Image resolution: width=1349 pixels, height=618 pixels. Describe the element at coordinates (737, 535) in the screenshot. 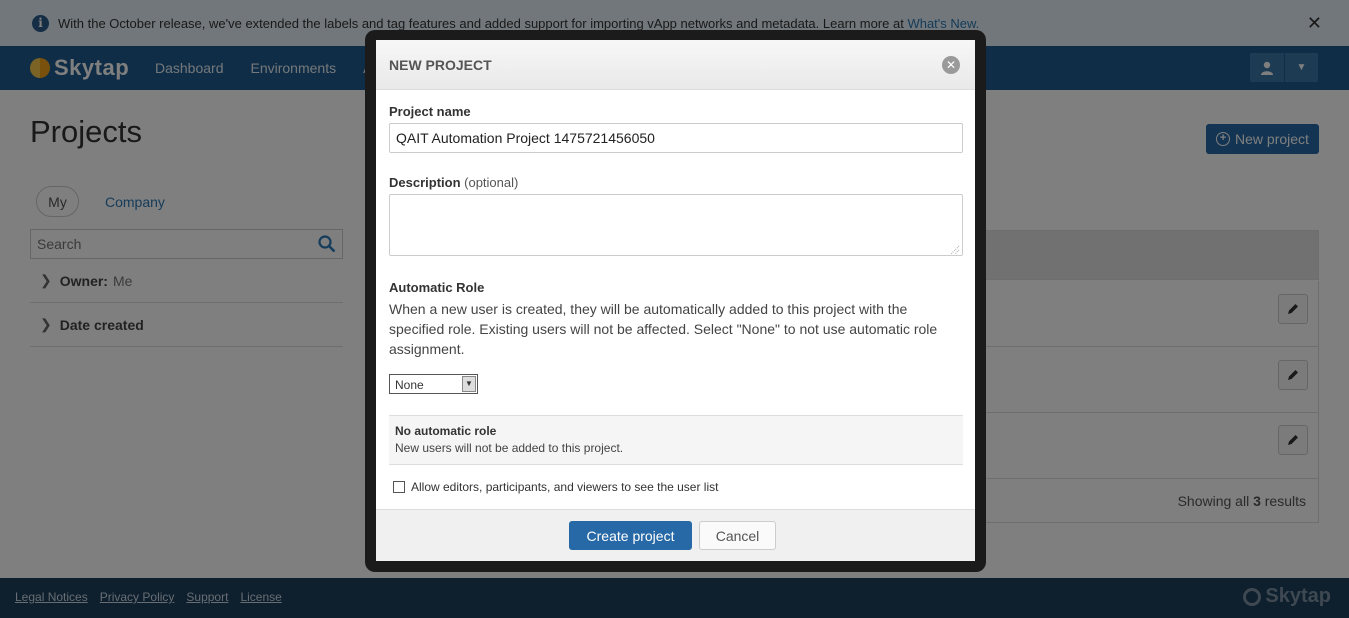

I see `cancel-button: Cancel` at that location.